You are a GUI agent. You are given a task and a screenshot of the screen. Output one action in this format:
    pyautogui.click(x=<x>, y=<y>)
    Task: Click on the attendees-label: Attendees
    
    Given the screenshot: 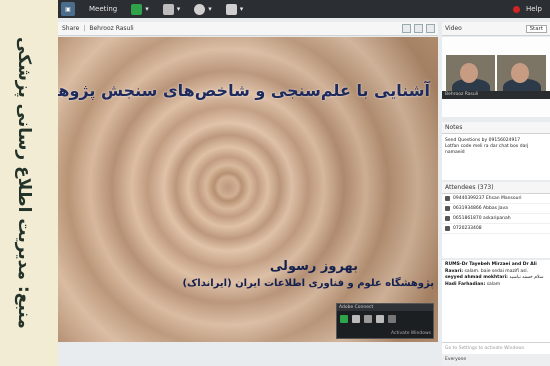 What is the action you would take?
    pyautogui.click(x=460, y=187)
    